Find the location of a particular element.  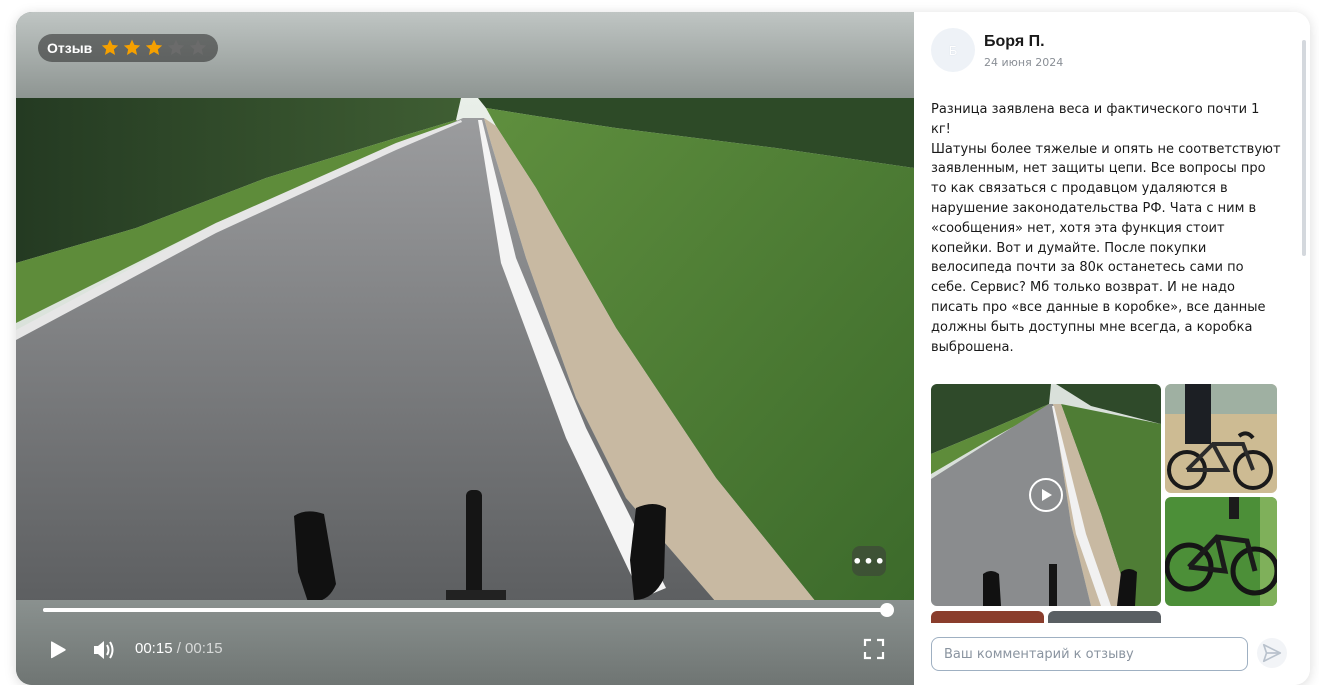

badge-label: Отзыв is located at coordinates (70, 48).